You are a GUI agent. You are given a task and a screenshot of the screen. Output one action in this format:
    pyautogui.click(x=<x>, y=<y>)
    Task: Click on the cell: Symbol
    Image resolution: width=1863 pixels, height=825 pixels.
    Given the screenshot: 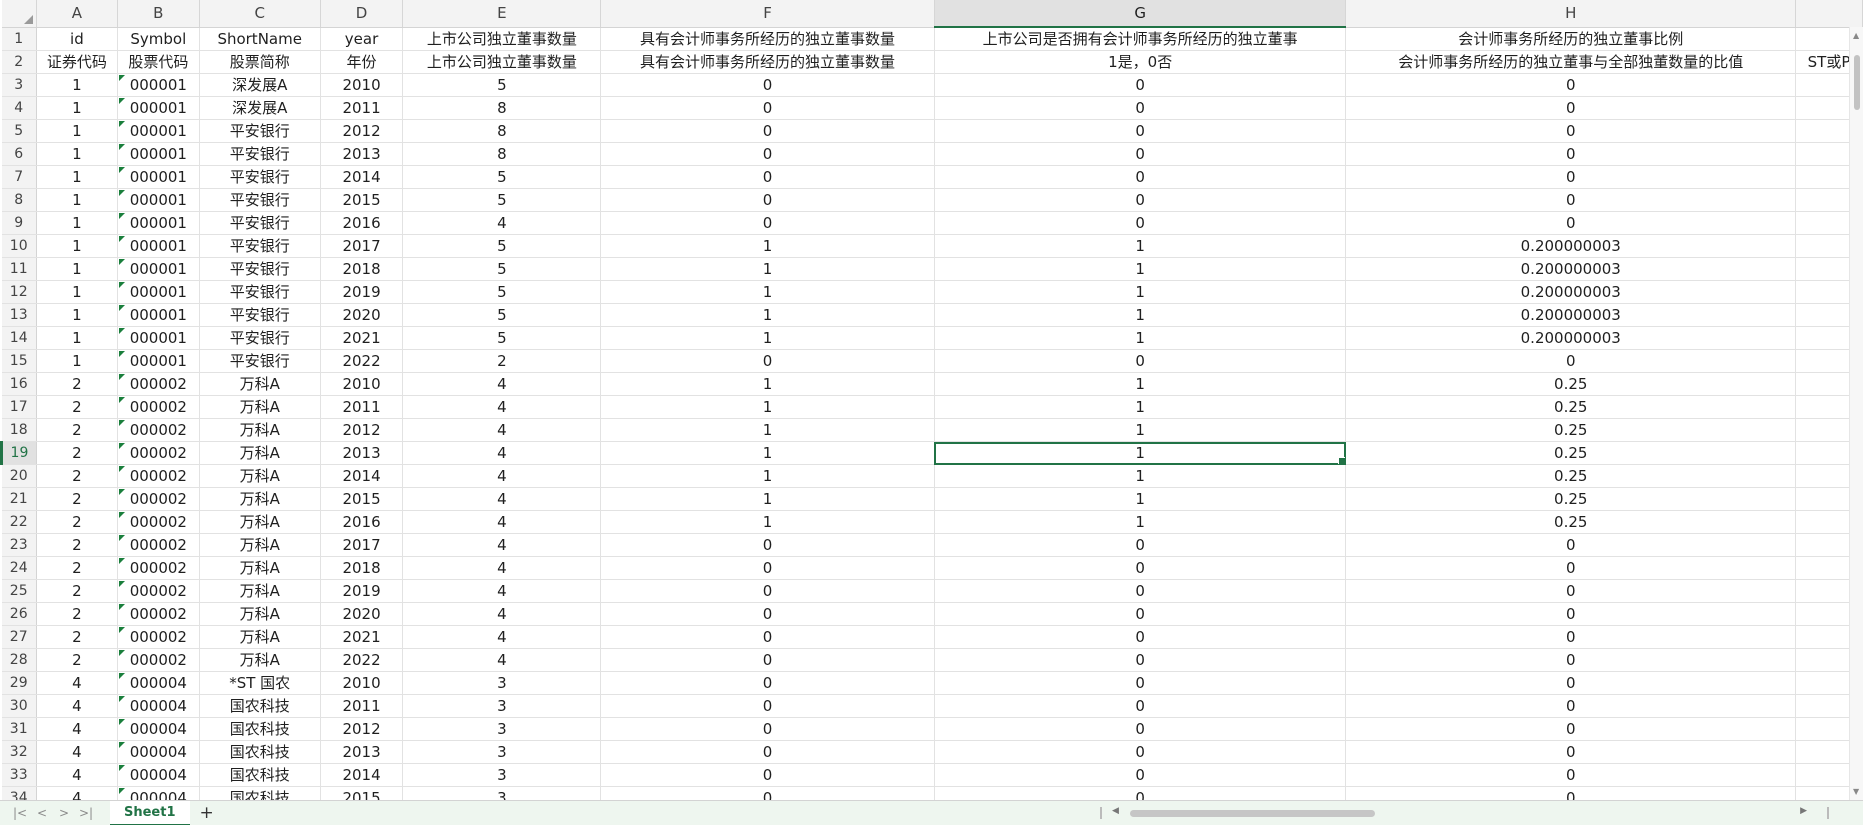 What is the action you would take?
    pyautogui.click(x=158, y=39)
    